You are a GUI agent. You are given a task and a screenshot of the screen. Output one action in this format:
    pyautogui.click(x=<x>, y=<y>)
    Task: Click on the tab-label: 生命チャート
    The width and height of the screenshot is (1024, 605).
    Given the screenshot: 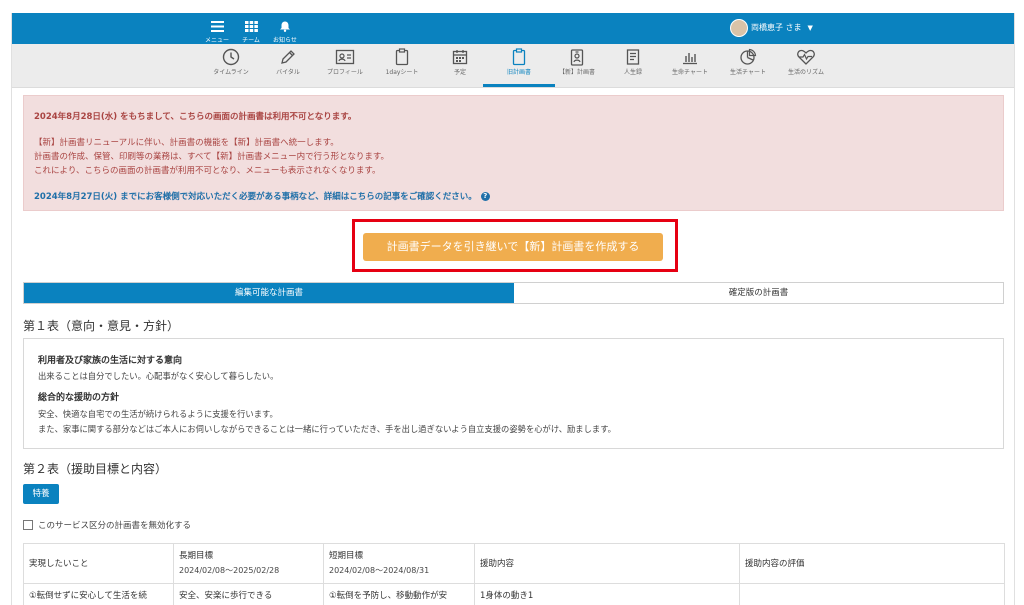 What is the action you would take?
    pyautogui.click(x=690, y=72)
    